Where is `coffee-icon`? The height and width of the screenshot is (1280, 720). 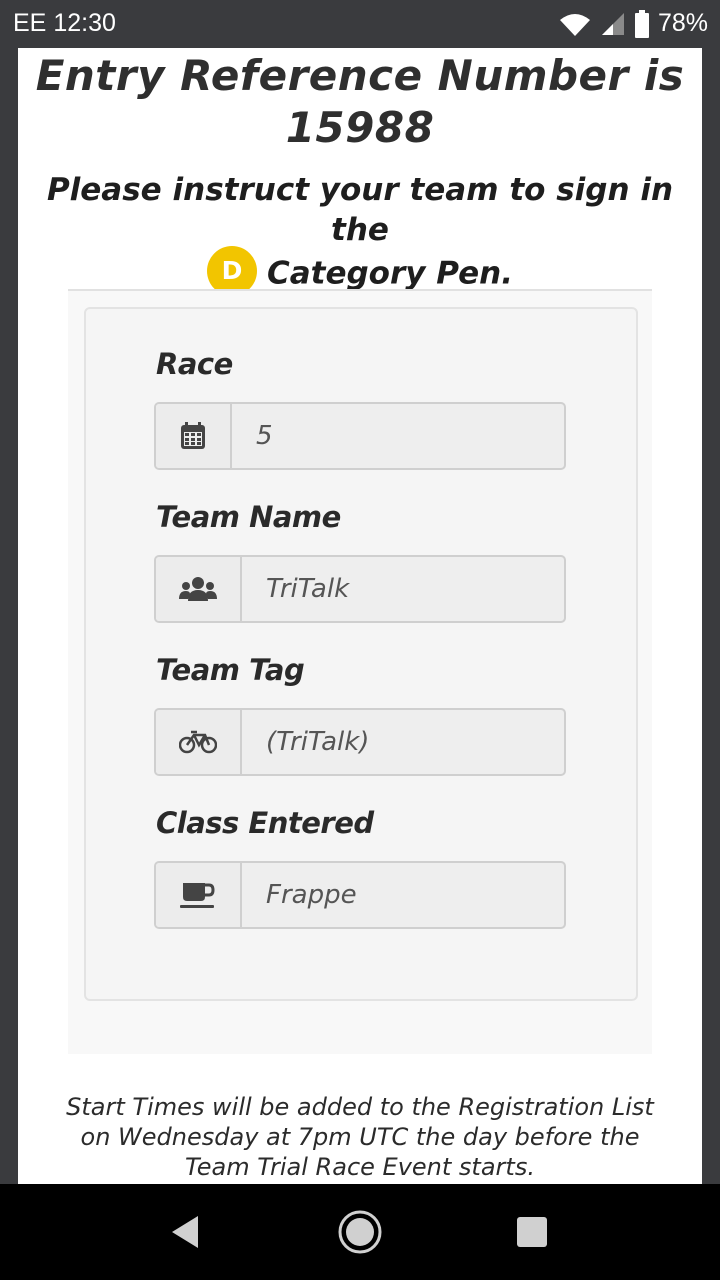 coffee-icon is located at coordinates (199, 895).